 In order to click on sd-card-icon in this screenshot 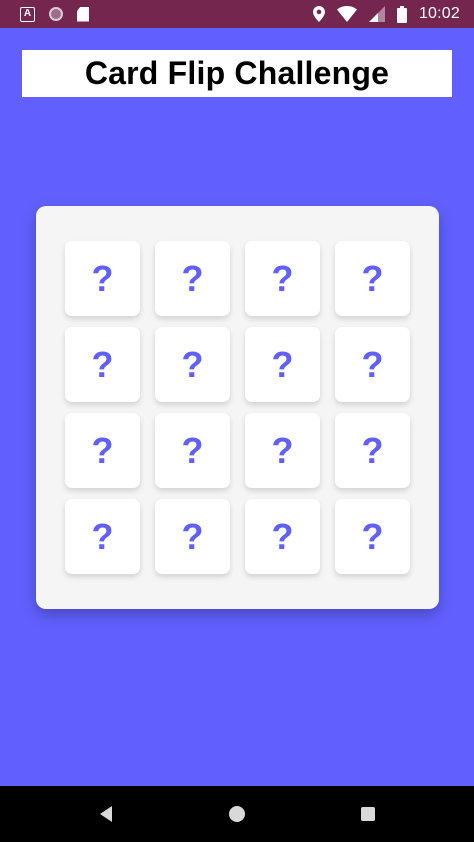, I will do `click(83, 14)`.